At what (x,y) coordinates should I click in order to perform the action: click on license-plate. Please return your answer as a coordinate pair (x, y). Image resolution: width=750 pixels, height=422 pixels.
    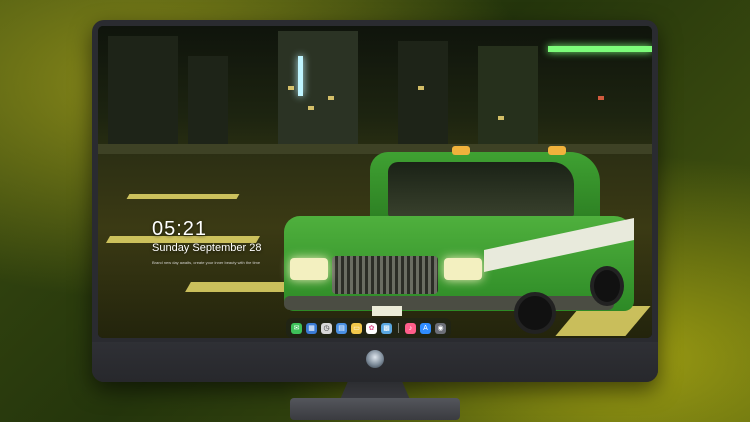
    Looking at the image, I should click on (387, 311).